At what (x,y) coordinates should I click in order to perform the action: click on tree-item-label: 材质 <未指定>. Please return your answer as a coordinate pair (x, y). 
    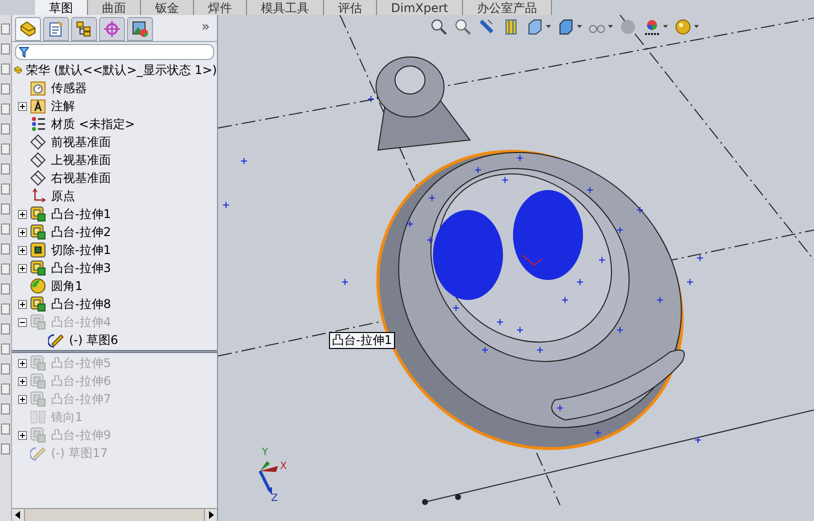
    Looking at the image, I should click on (93, 124).